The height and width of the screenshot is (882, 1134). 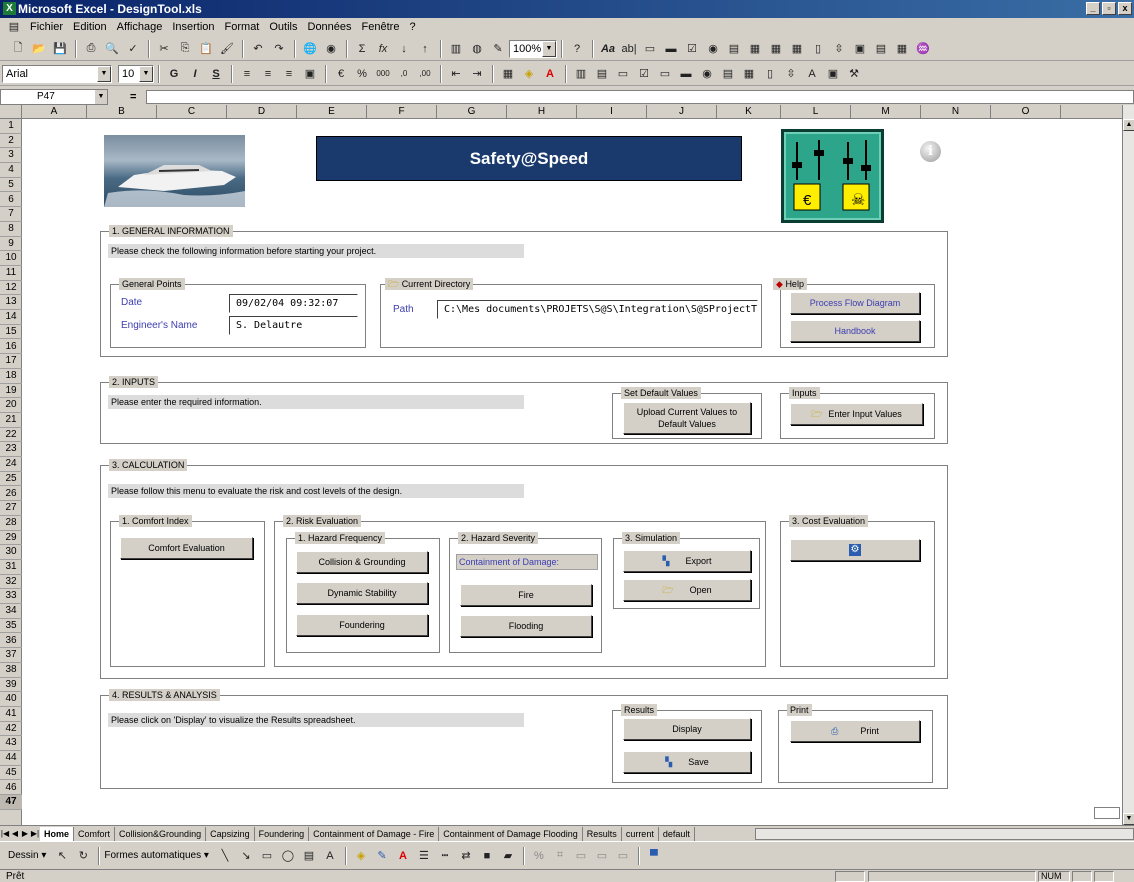 What do you see at coordinates (374, 833) in the screenshot?
I see `tab-containment-fire: Containment of Damage - Fire` at bounding box center [374, 833].